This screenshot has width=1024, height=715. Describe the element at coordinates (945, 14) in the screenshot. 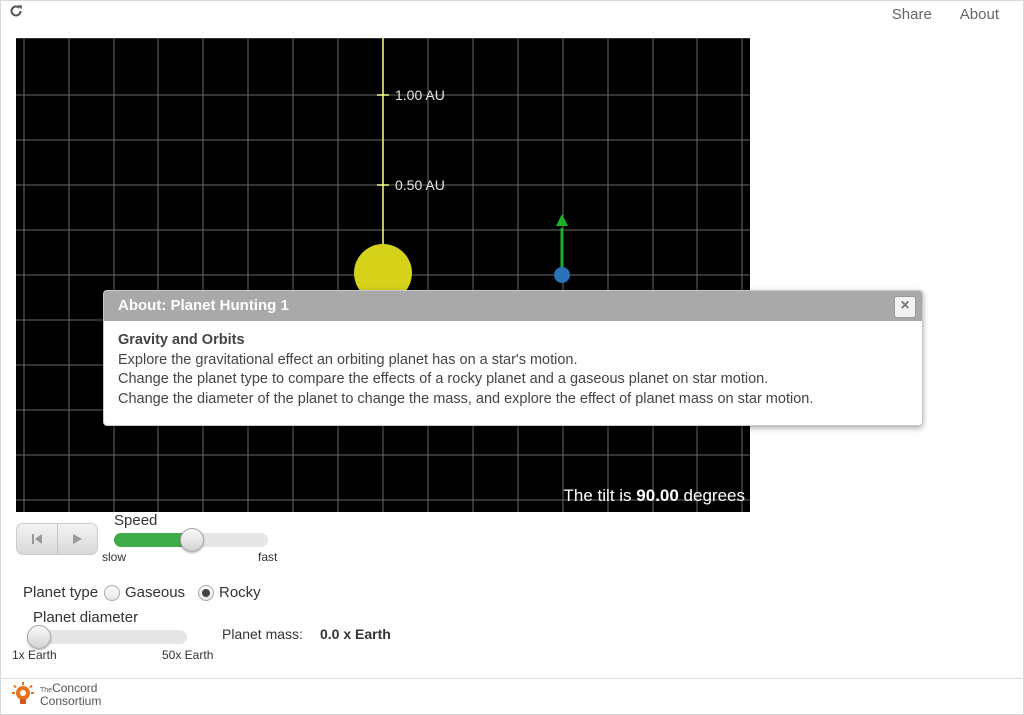

I see `top-nav: Share About` at that location.